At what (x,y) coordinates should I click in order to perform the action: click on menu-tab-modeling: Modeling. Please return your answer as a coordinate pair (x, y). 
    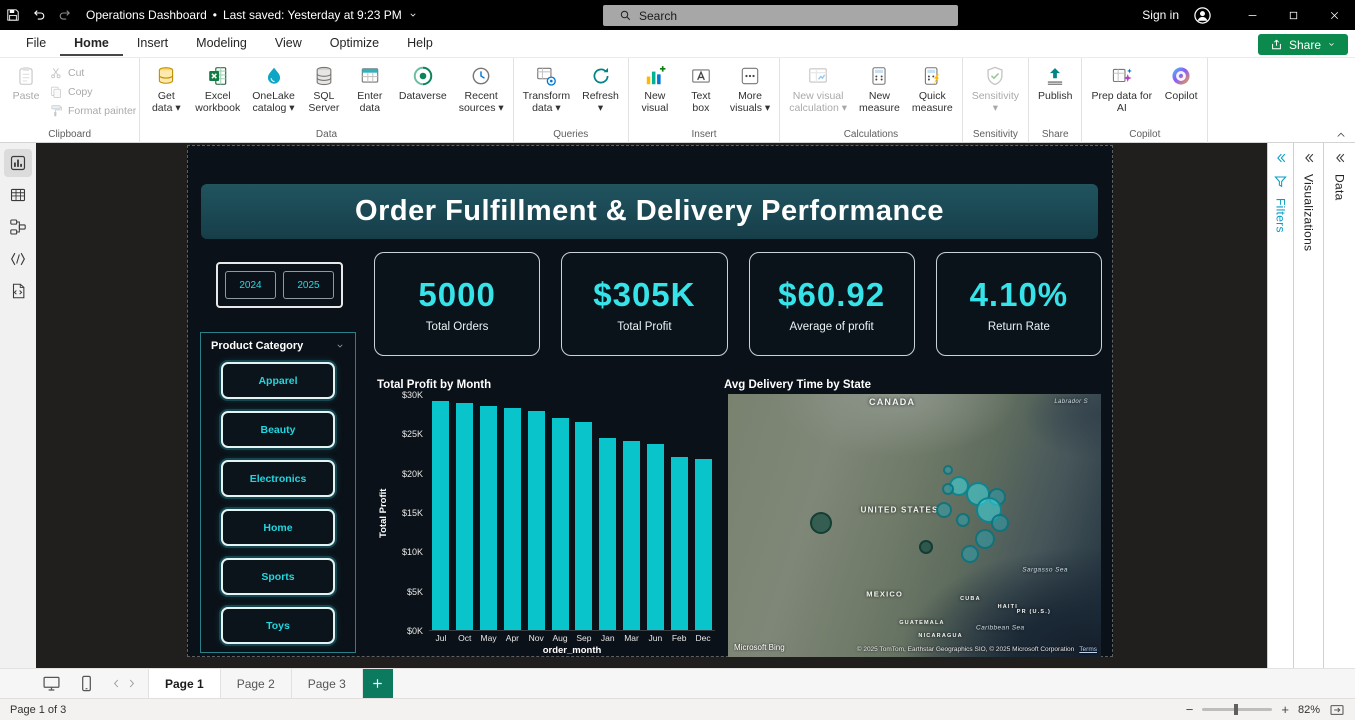
    Looking at the image, I should click on (221, 44).